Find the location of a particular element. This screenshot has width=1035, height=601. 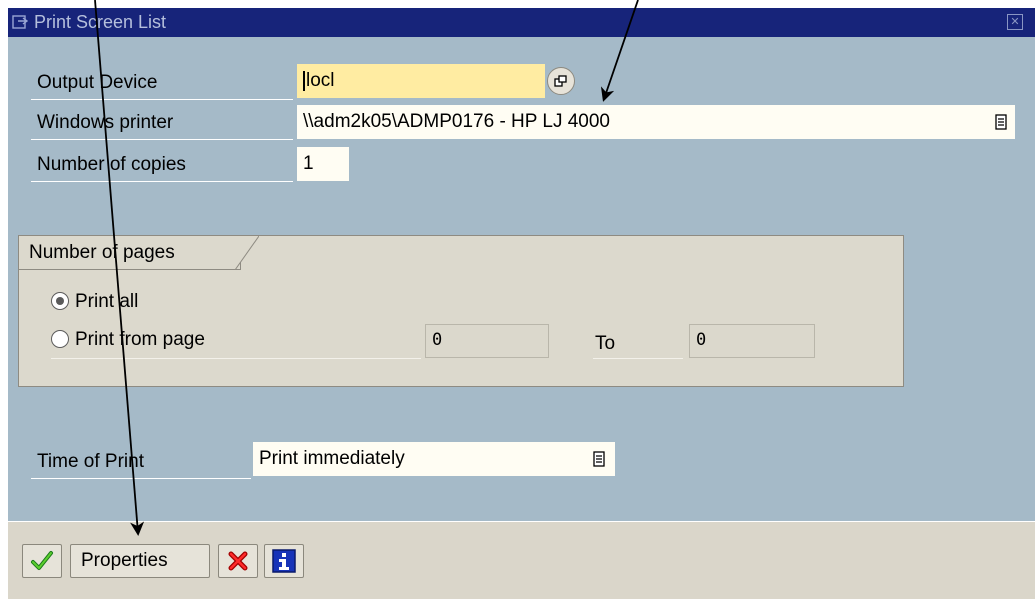

properties-button: Properties is located at coordinates (140, 561).